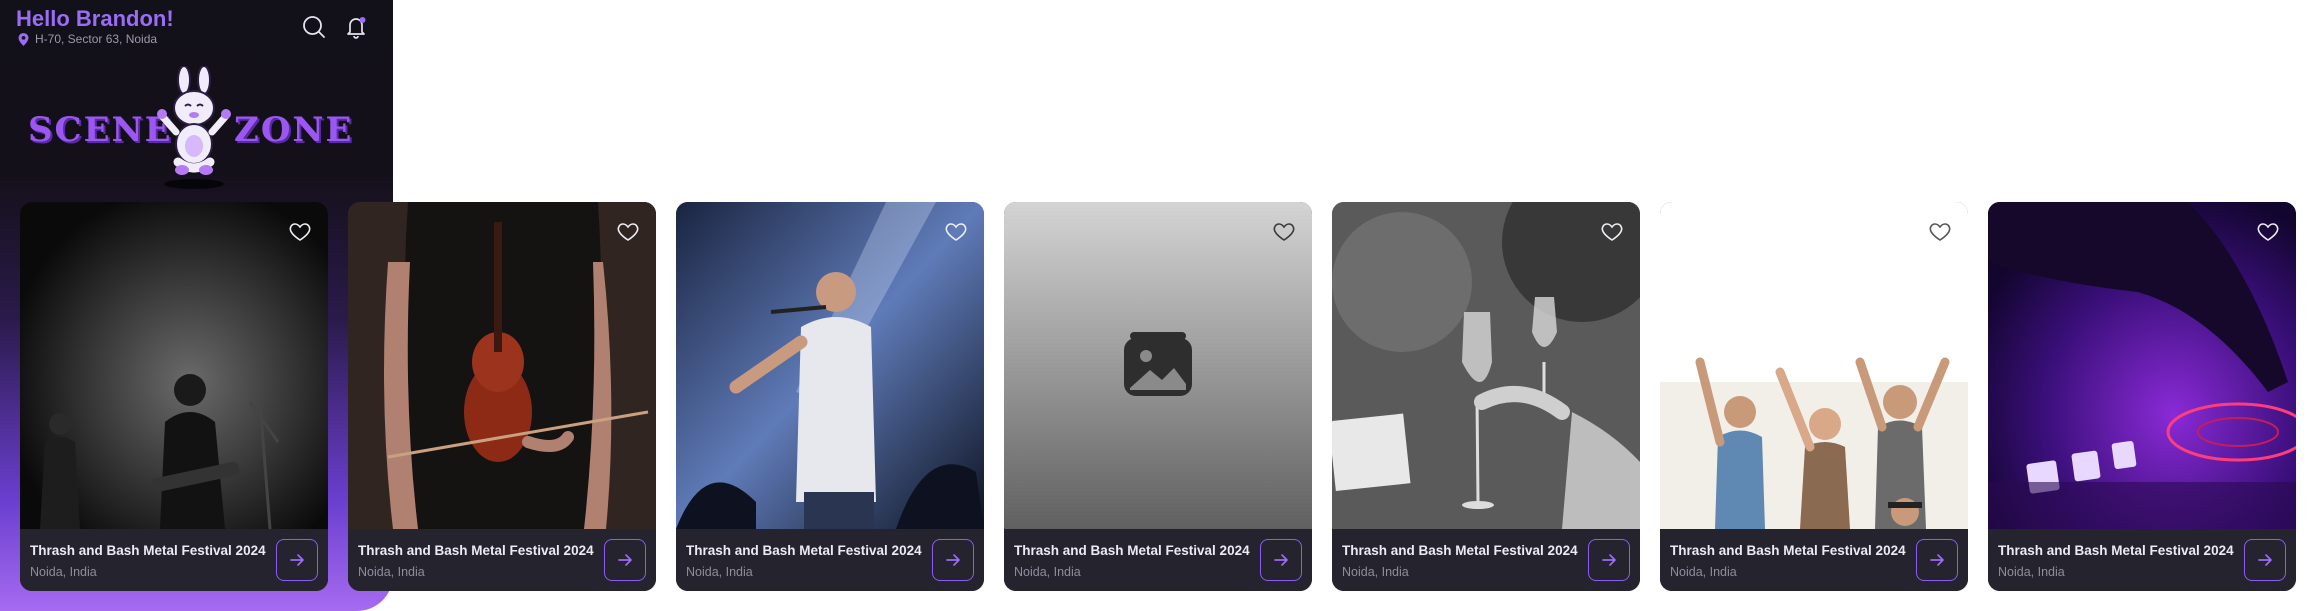  I want to click on logo-word-right: ZONE, so click(294, 130).